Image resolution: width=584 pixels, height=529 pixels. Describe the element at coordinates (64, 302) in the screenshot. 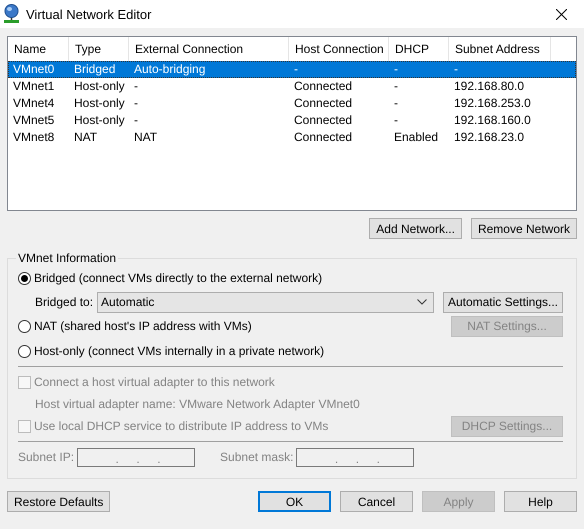

I see `field-label: Bridged to:` at that location.